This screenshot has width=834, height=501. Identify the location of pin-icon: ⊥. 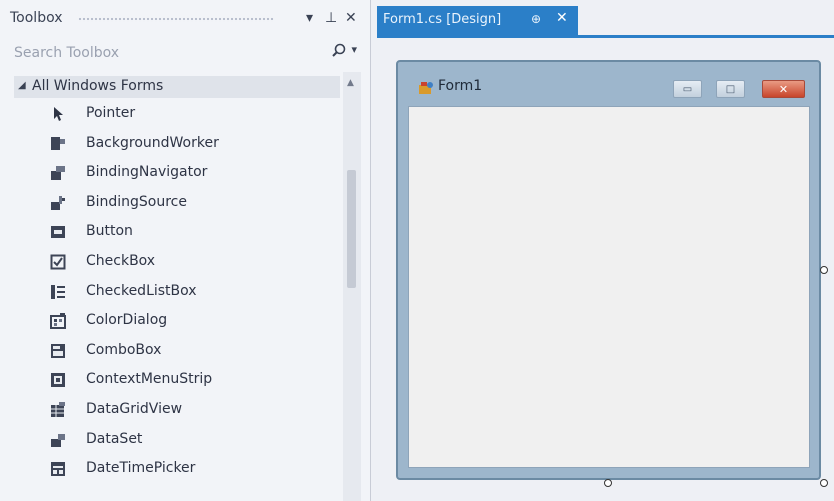
(331, 18).